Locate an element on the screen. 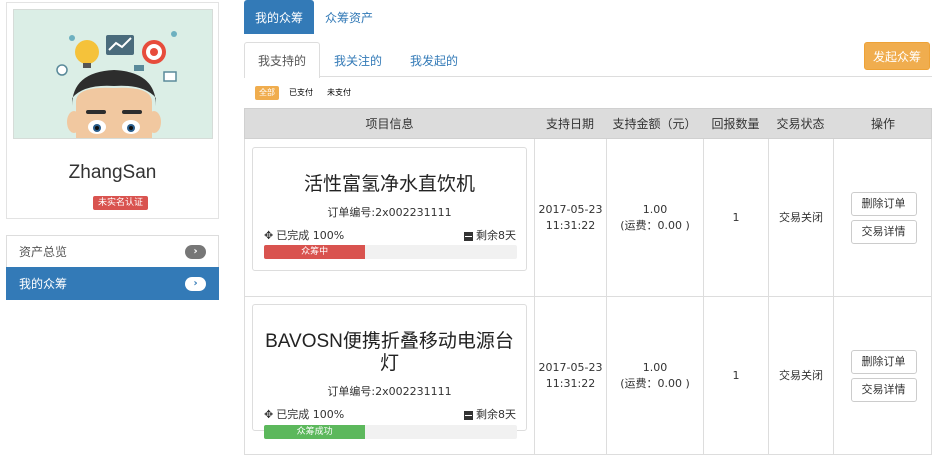  sidebar-item-label: 我的众筹 is located at coordinates (43, 284).